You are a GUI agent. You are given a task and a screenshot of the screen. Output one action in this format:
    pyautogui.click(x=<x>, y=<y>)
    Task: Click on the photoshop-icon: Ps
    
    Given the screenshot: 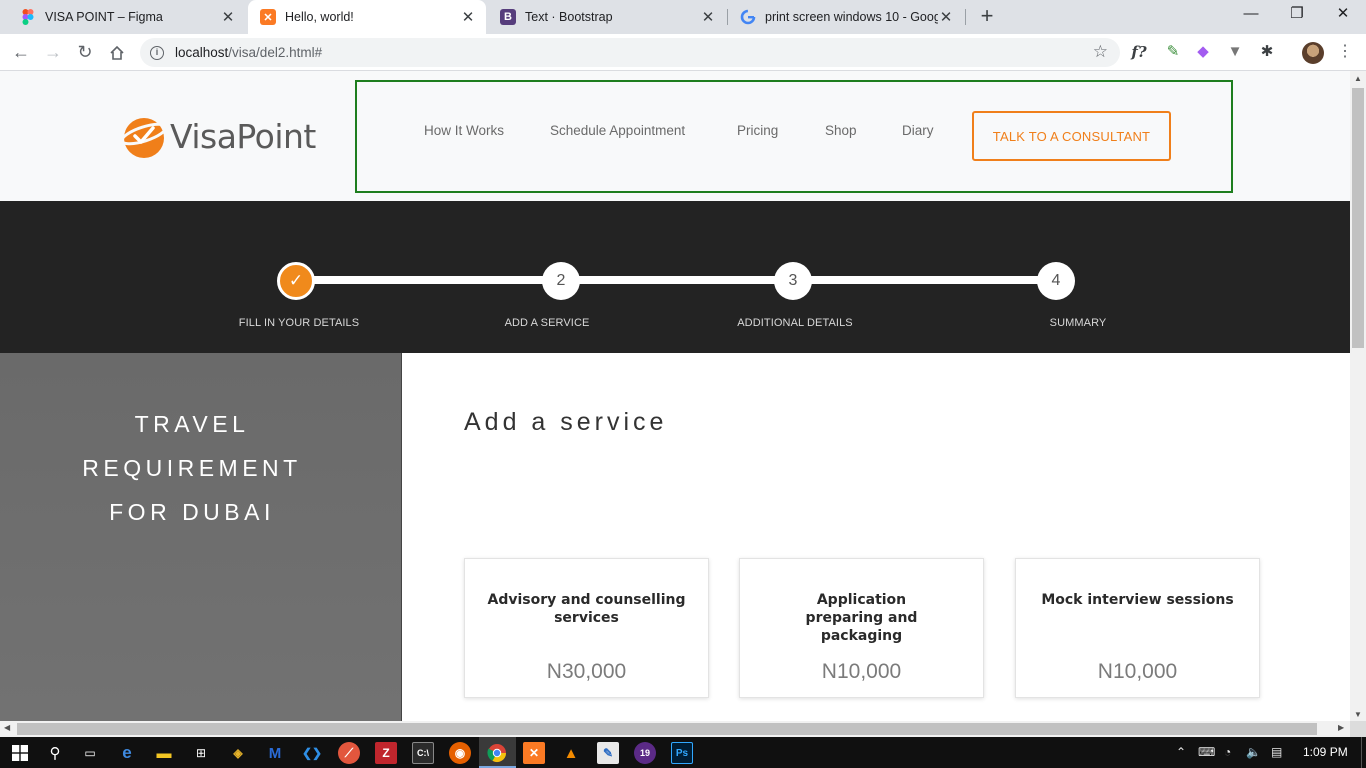 What is the action you would take?
    pyautogui.click(x=682, y=753)
    